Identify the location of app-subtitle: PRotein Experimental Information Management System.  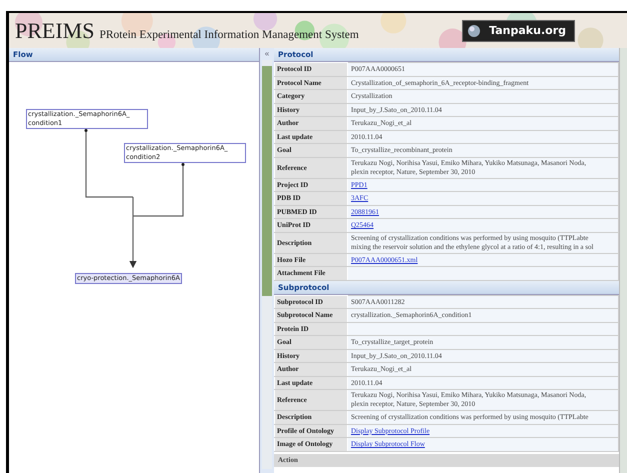
(229, 34).